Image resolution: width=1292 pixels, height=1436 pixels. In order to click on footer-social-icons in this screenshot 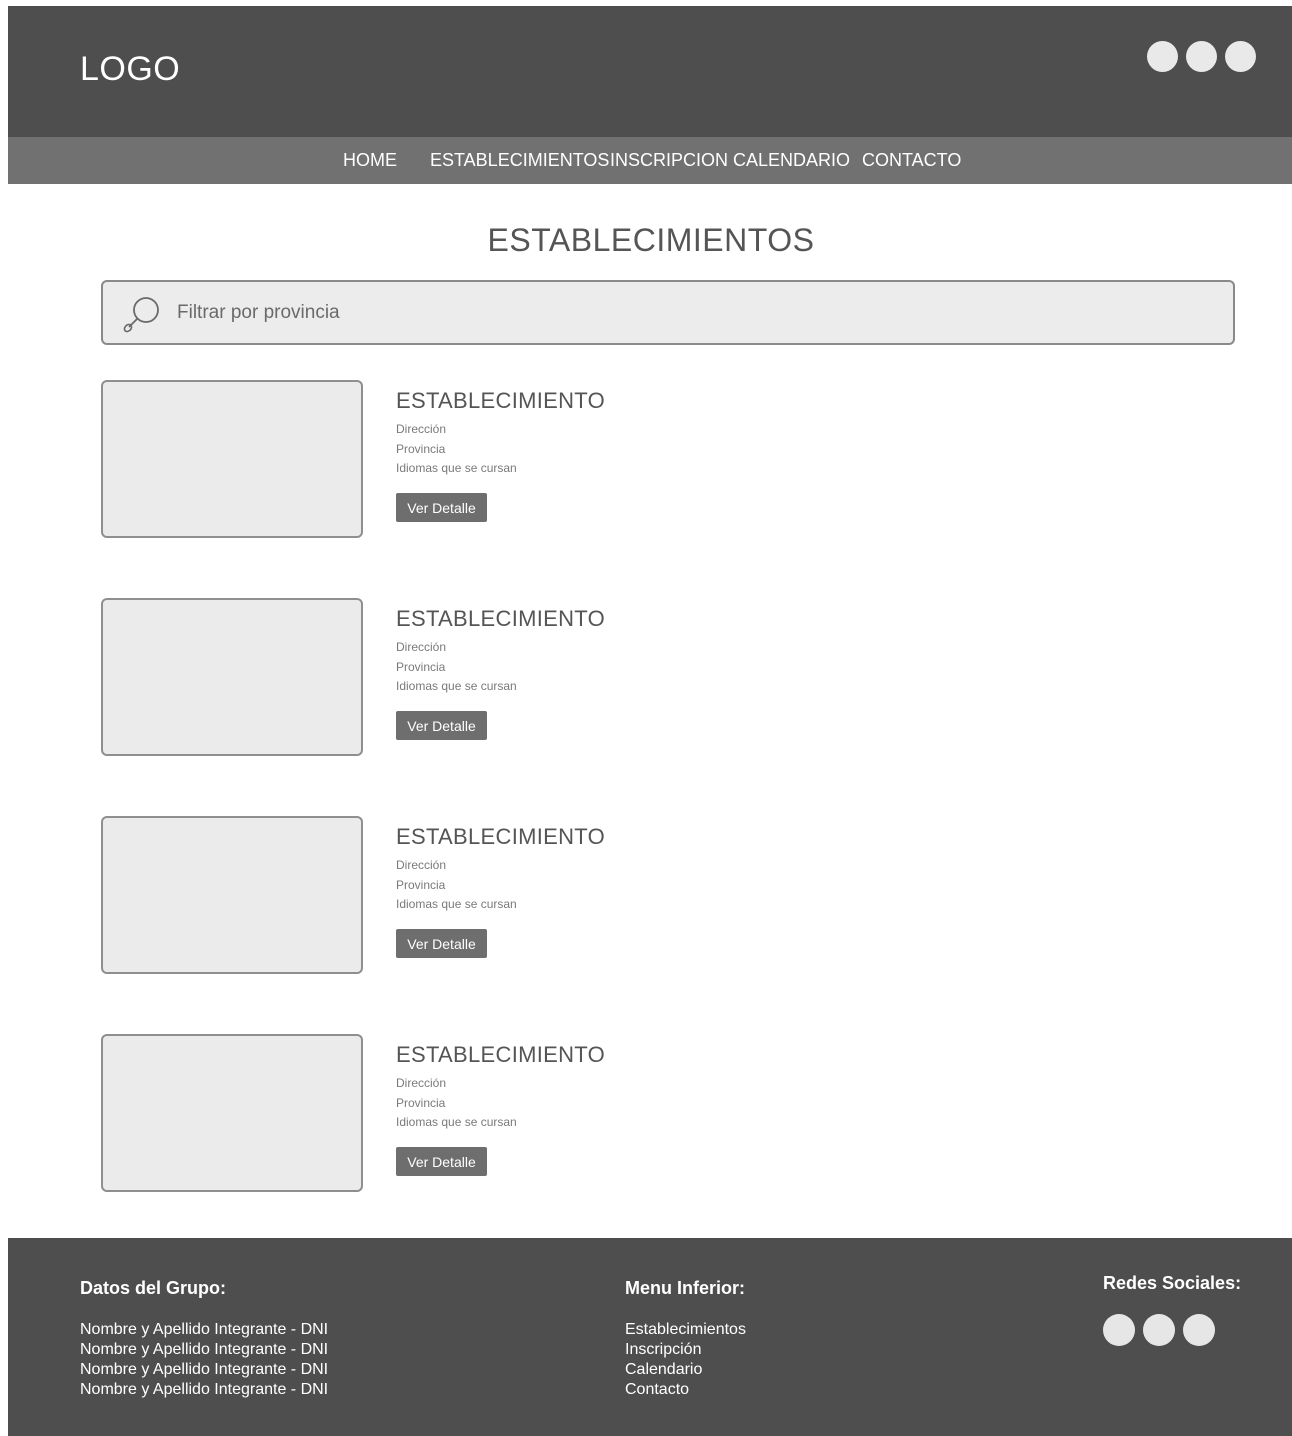, I will do `click(1159, 1330)`.